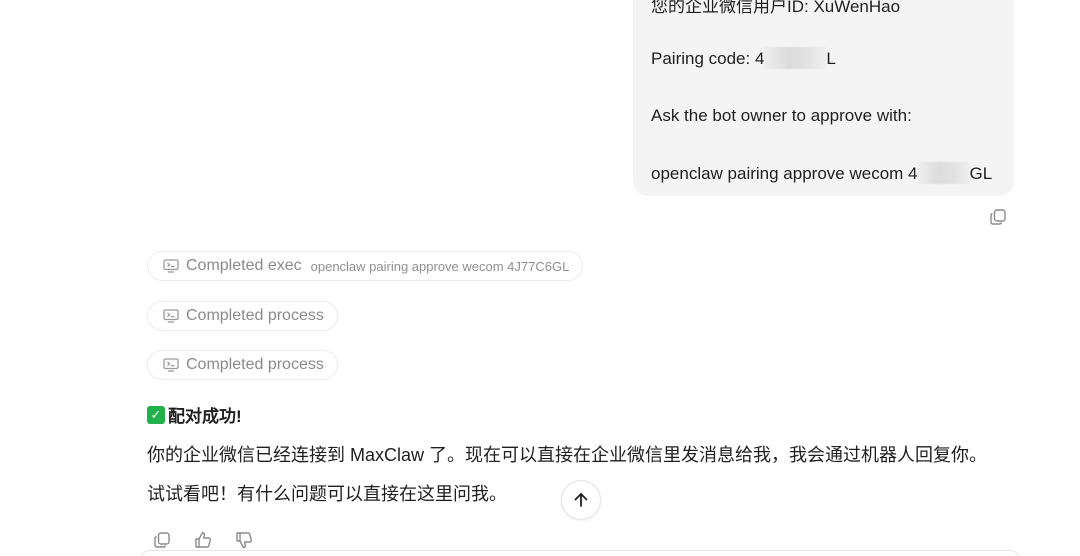 The image size is (1080, 556). What do you see at coordinates (205, 416) in the screenshot?
I see `reply-title-text: 配对成功!` at bounding box center [205, 416].